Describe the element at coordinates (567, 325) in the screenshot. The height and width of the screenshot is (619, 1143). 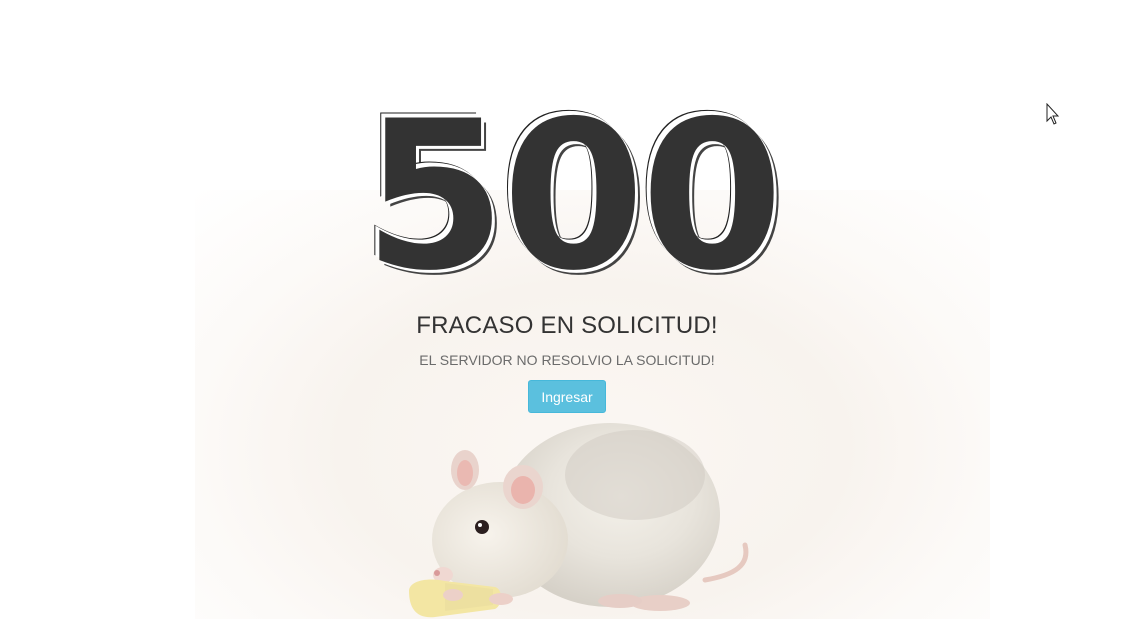
I see `error-title: FRACASO EN SOLICITUD!` at that location.